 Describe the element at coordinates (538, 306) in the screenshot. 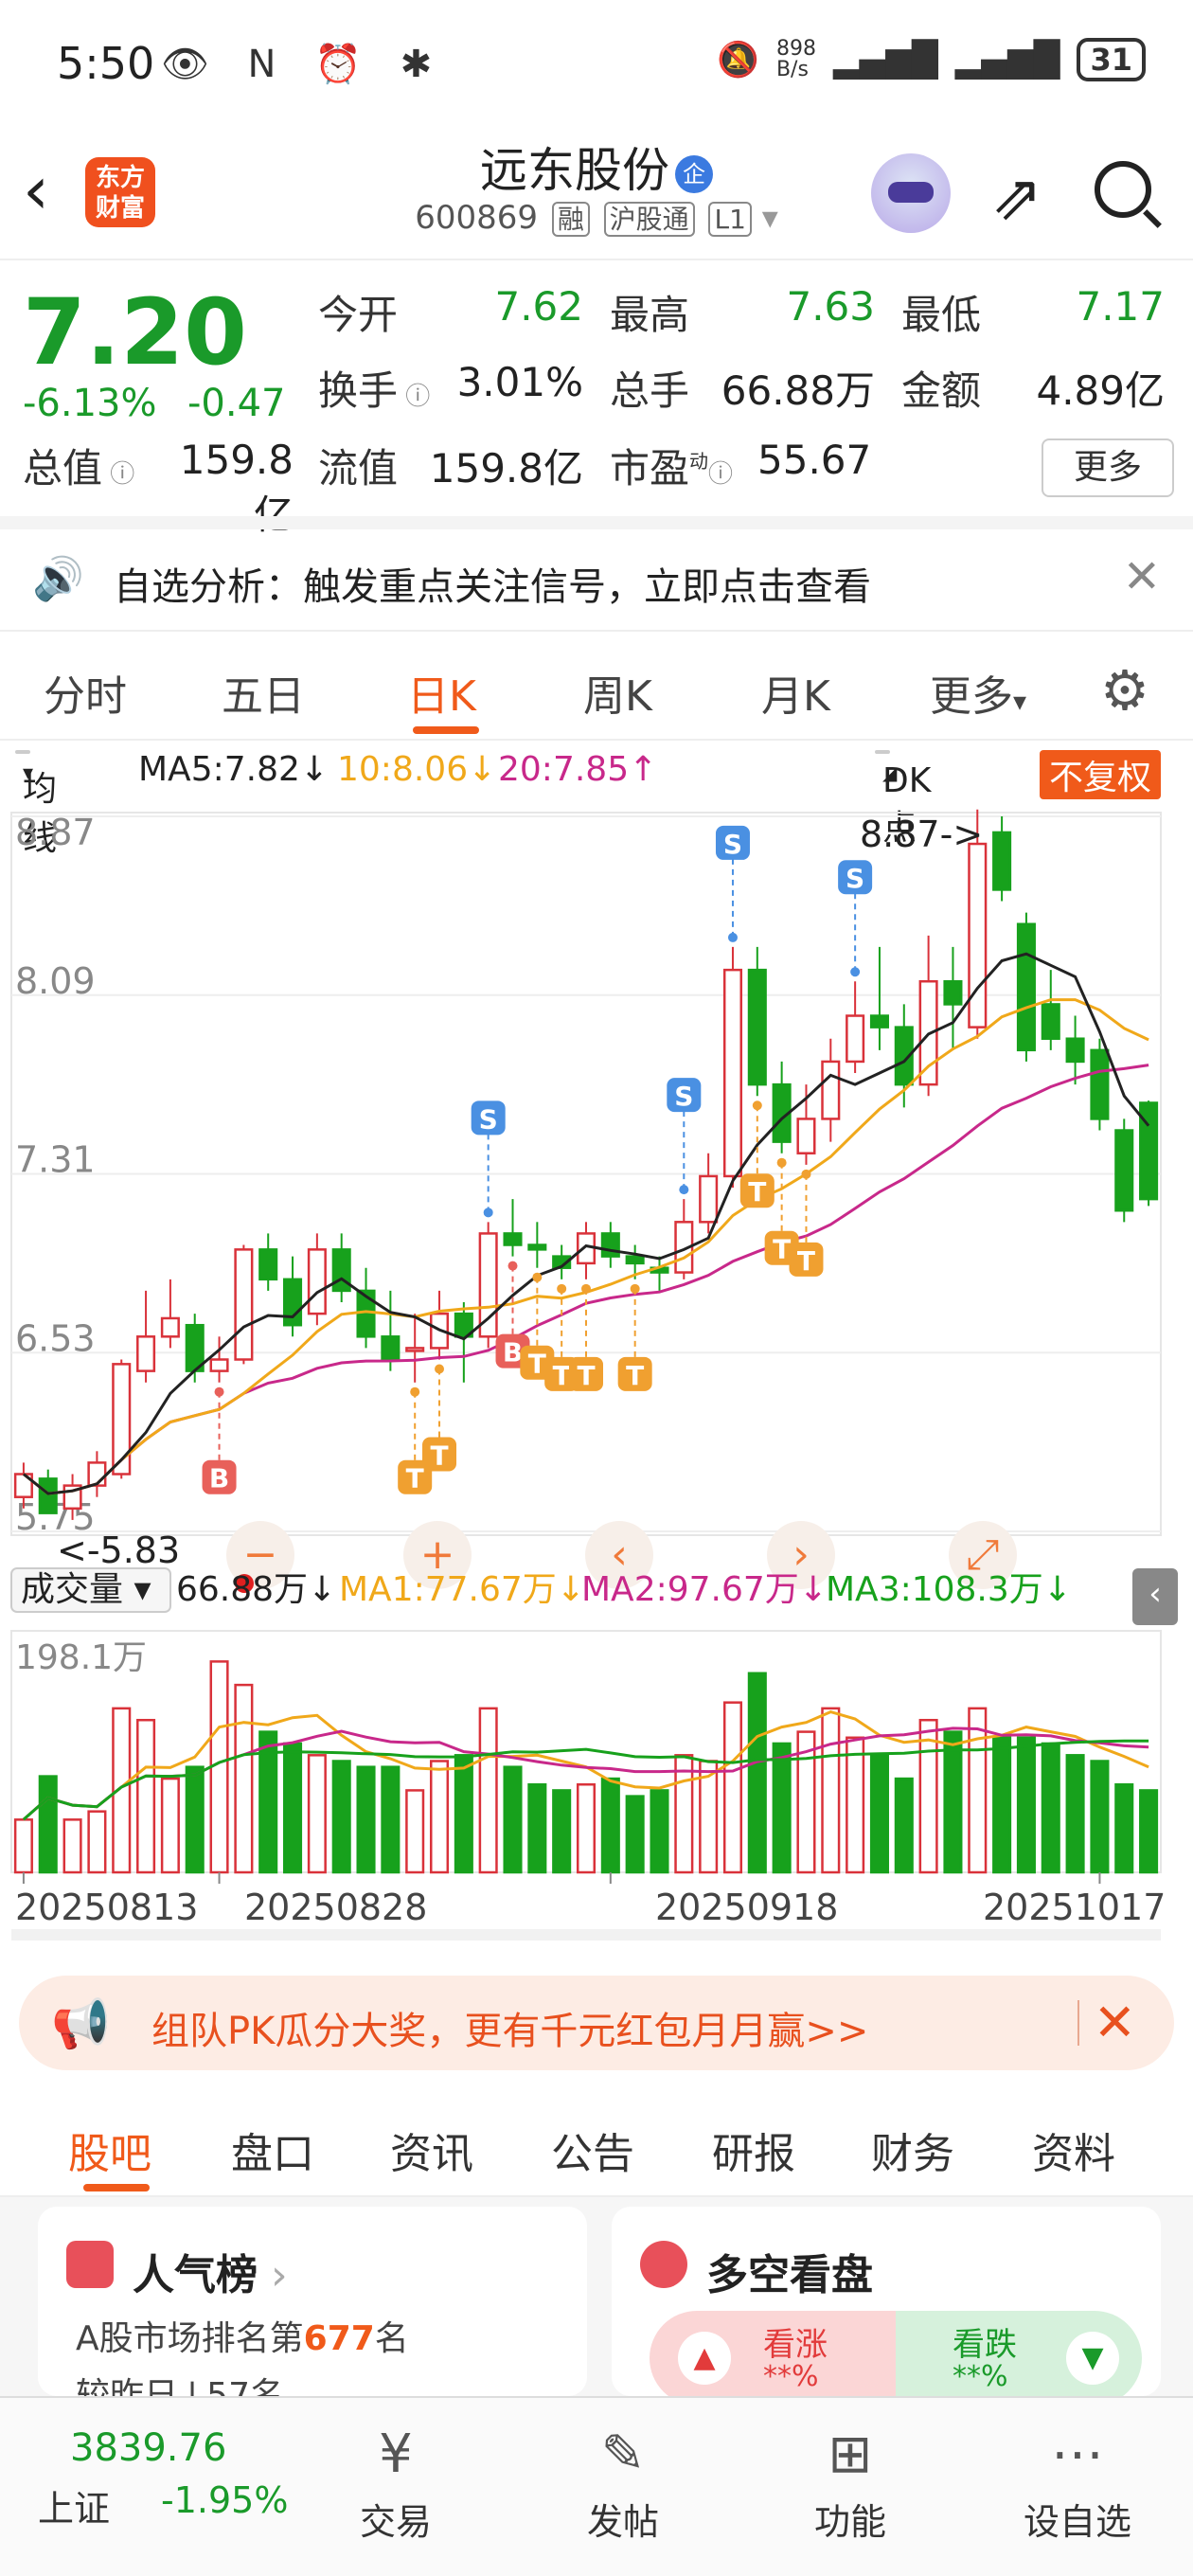

I see `open-value: 7.62` at that location.